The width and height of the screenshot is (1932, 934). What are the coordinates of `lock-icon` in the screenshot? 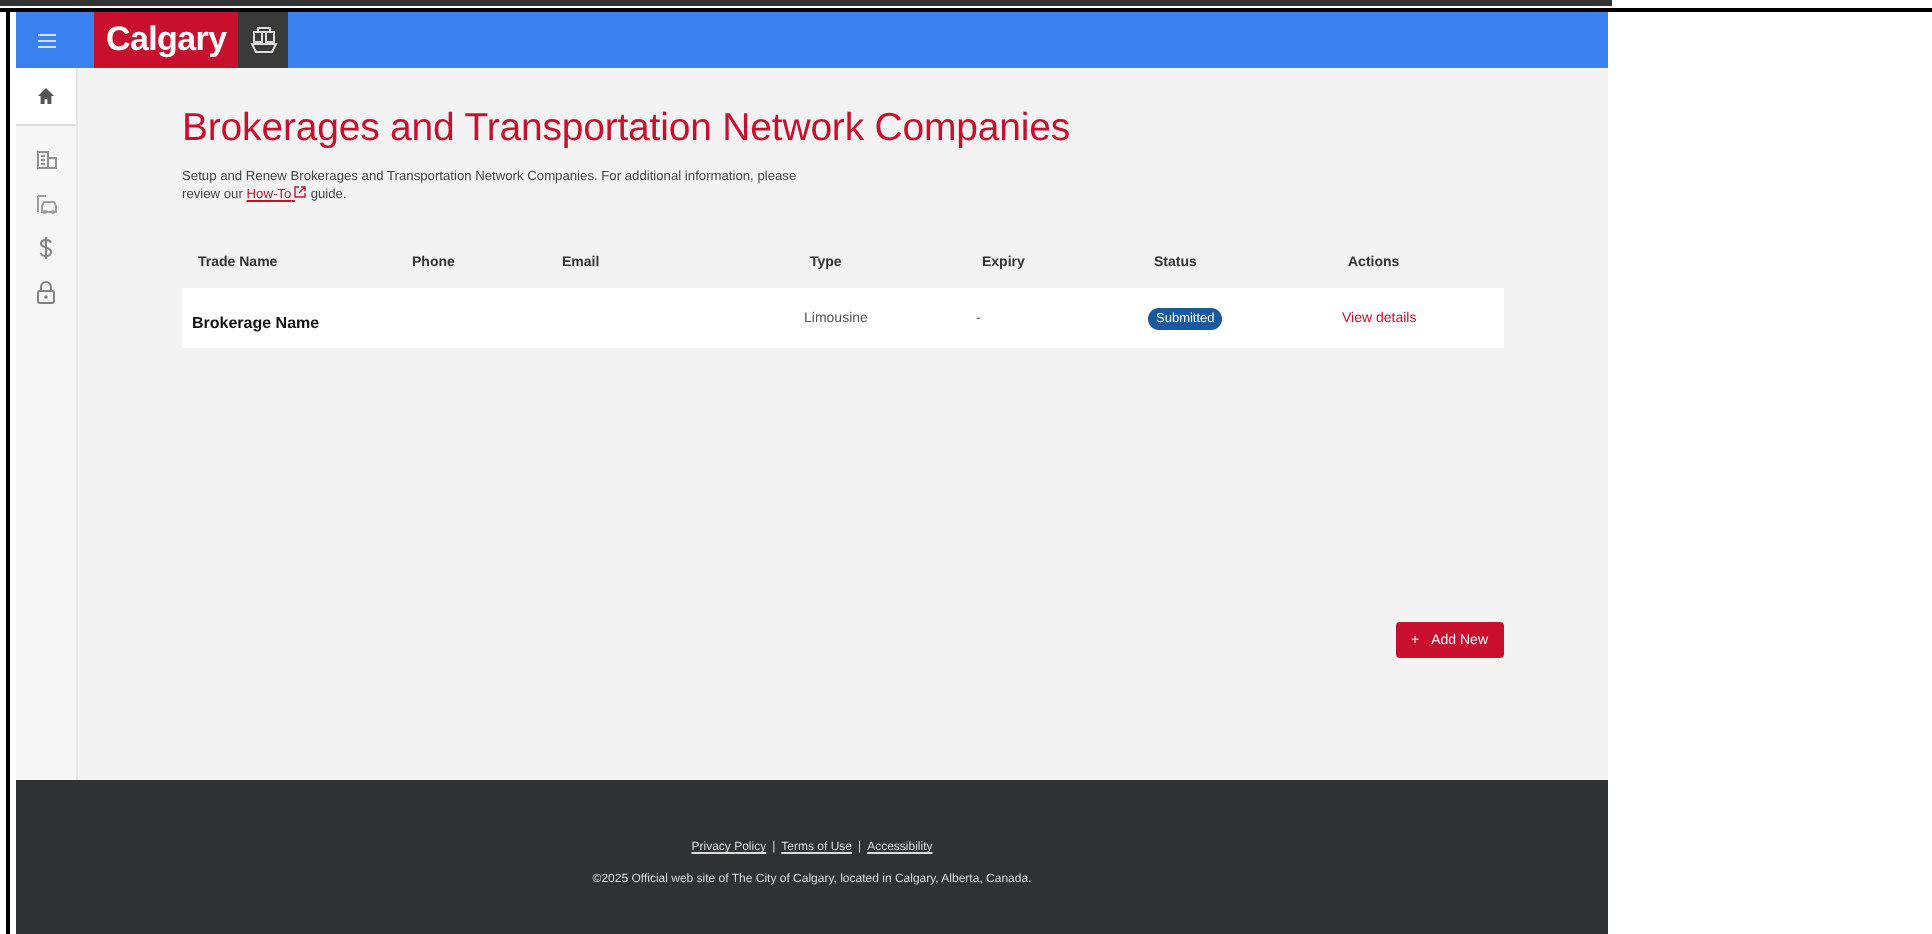 It's located at (46, 292).